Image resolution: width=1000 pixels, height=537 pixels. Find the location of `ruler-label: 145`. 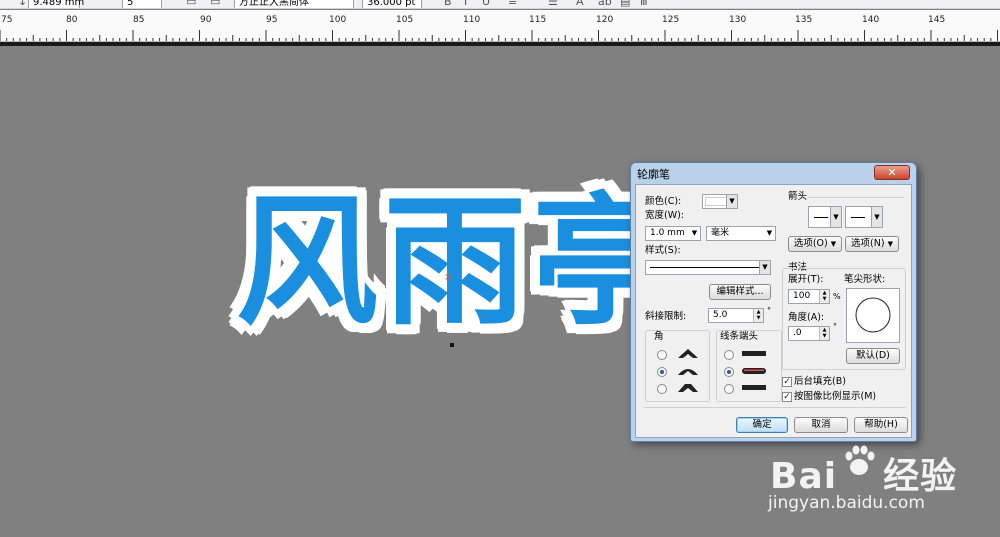

ruler-label: 145 is located at coordinates (937, 20).